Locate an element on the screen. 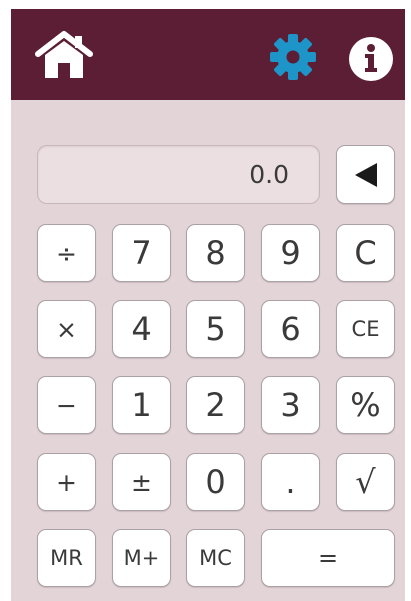 This screenshot has width=411, height=601. memory-clear-button: MC is located at coordinates (215, 558).